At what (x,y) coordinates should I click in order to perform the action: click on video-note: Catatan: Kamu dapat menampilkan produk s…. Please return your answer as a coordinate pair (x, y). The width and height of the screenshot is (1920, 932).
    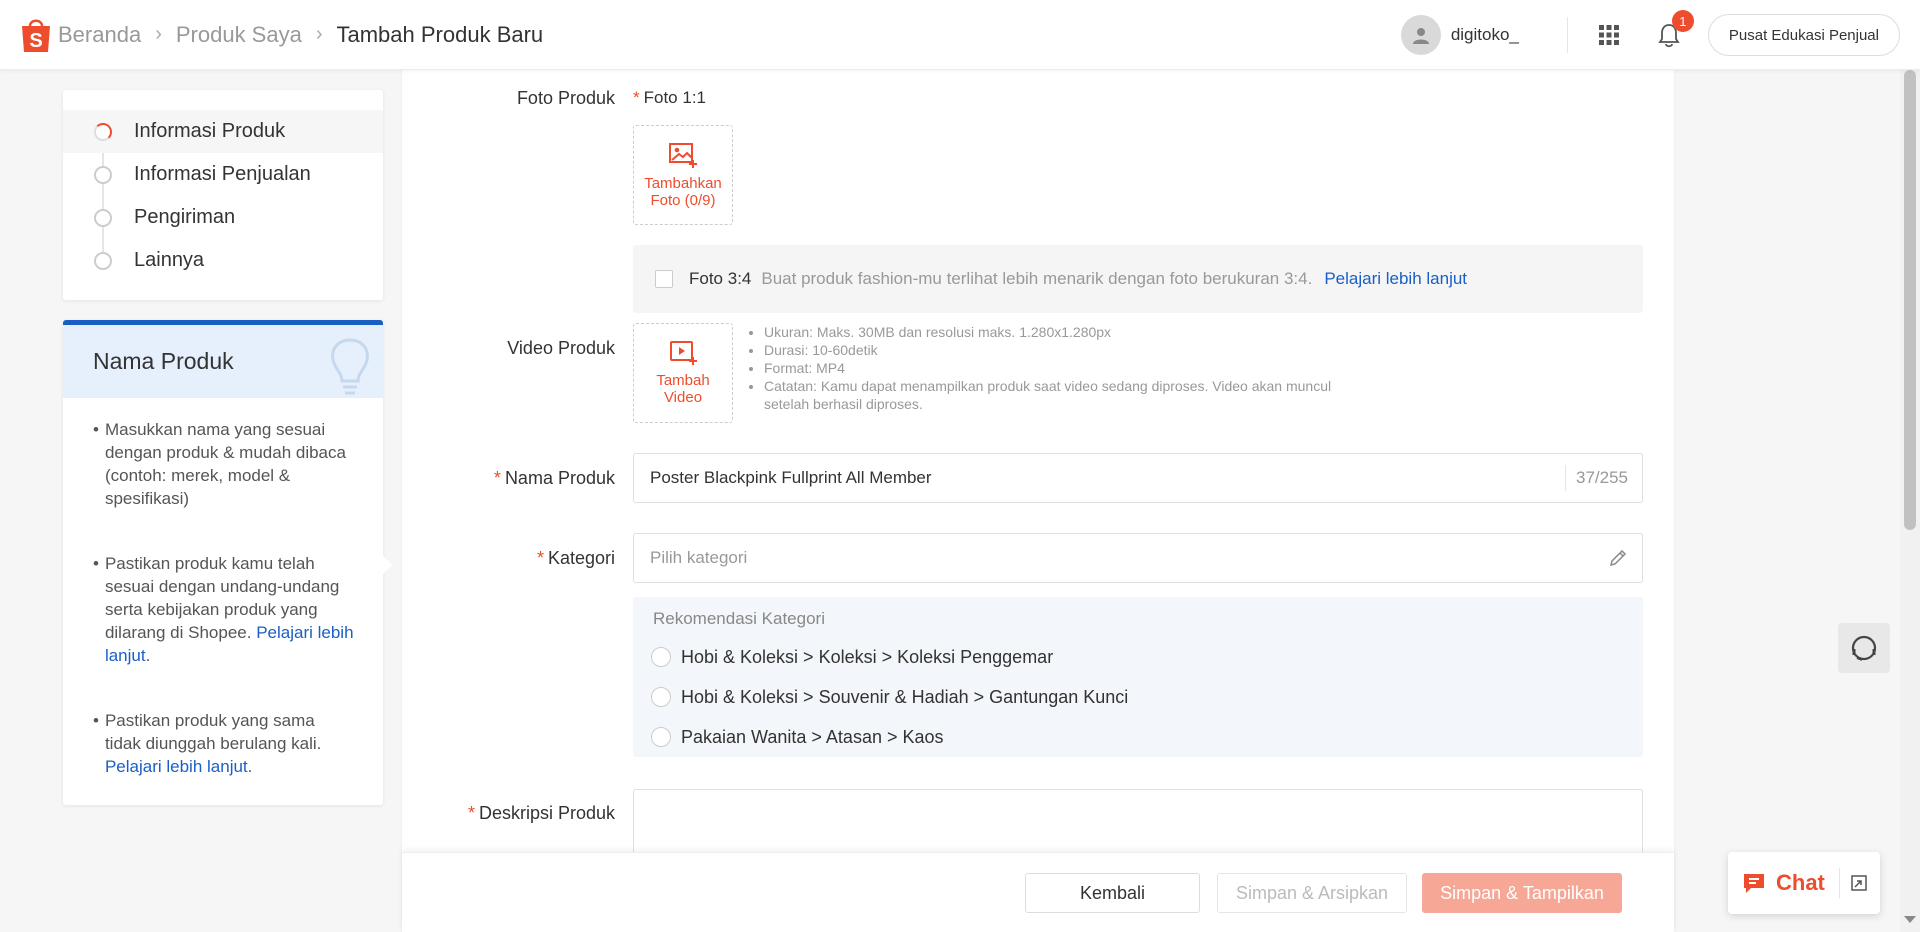
    Looking at the image, I should click on (1054, 395).